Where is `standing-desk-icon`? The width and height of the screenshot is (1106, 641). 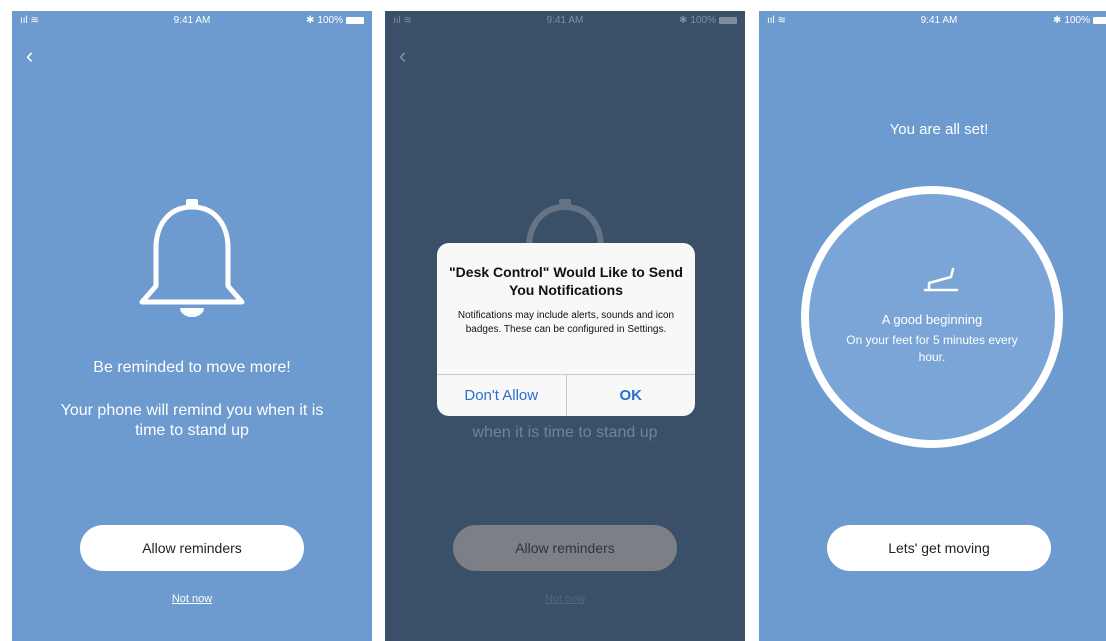 standing-desk-icon is located at coordinates (941, 279).